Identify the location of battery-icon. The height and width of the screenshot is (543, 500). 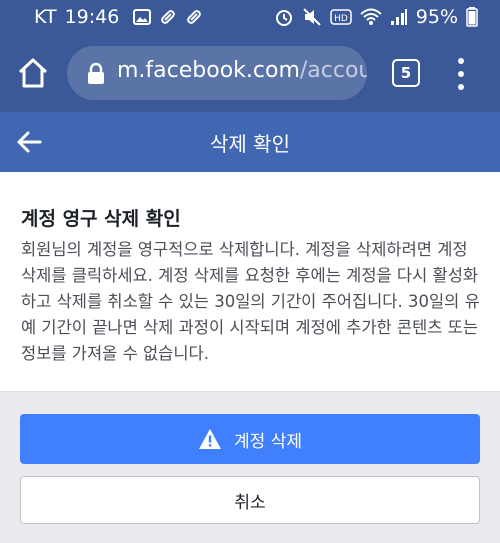
(472, 17).